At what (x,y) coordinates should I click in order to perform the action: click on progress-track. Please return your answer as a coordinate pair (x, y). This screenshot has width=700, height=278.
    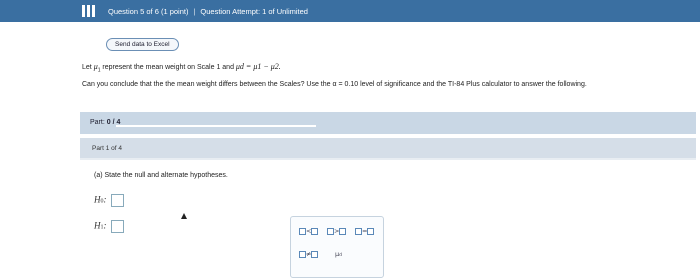
    Looking at the image, I should click on (216, 126).